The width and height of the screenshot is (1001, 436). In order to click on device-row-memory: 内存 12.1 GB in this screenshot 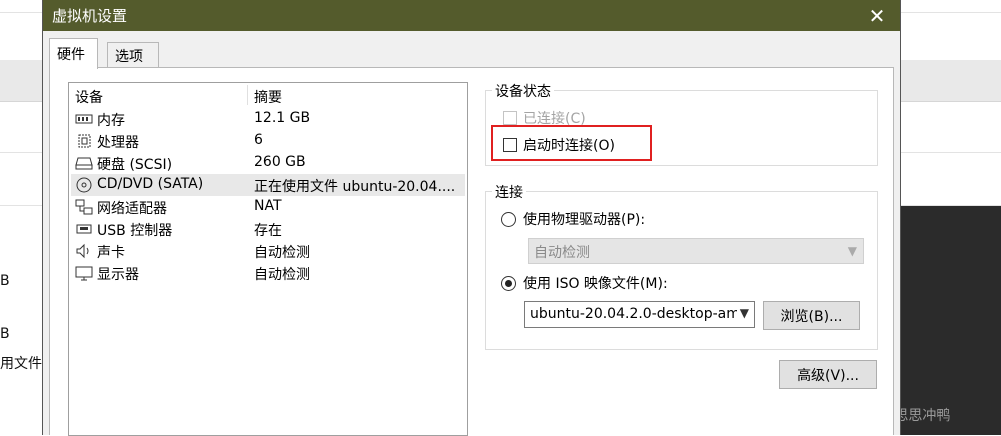, I will do `click(268, 119)`.